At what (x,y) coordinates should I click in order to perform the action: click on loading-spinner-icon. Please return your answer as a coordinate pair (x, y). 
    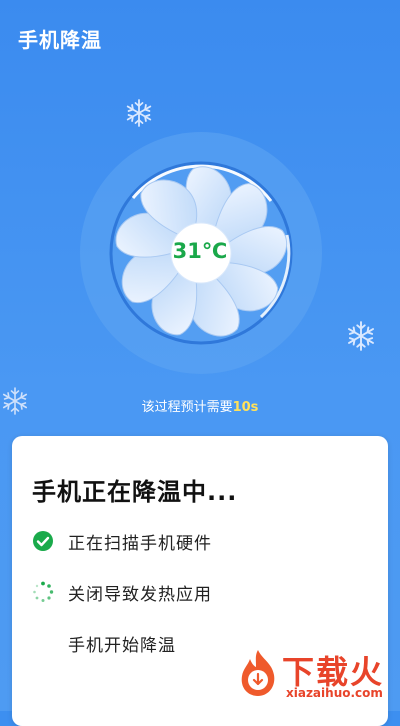
    Looking at the image, I should click on (43, 592).